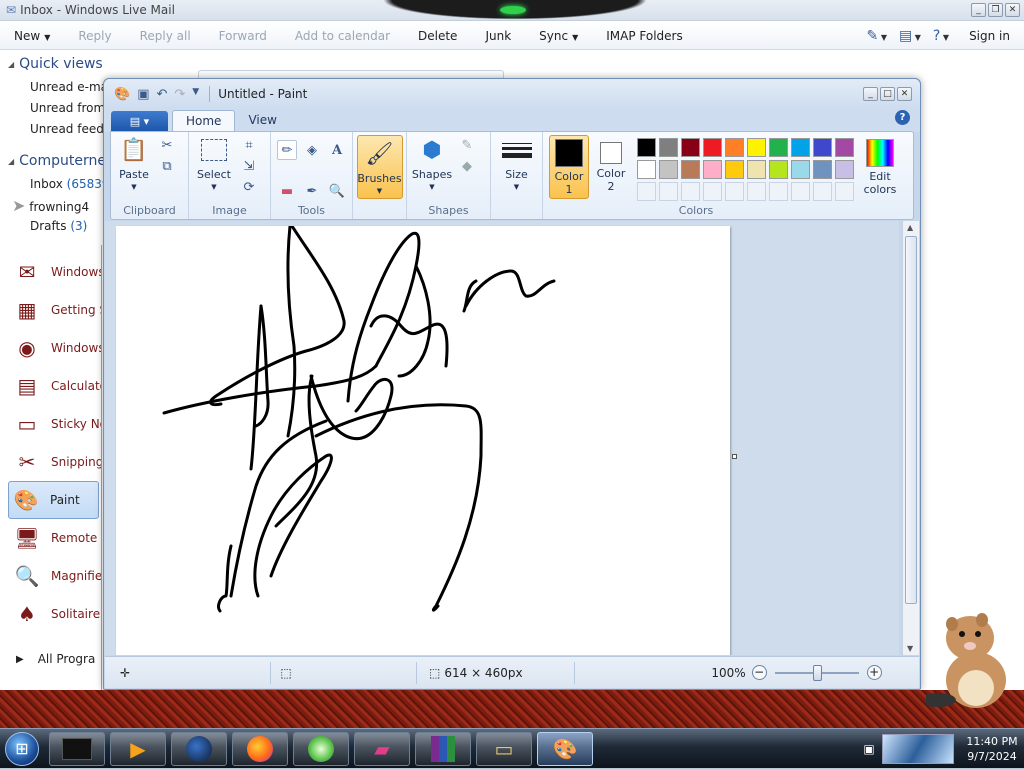  I want to click on start-menu-item: 🎨 Paint, so click(53, 500).